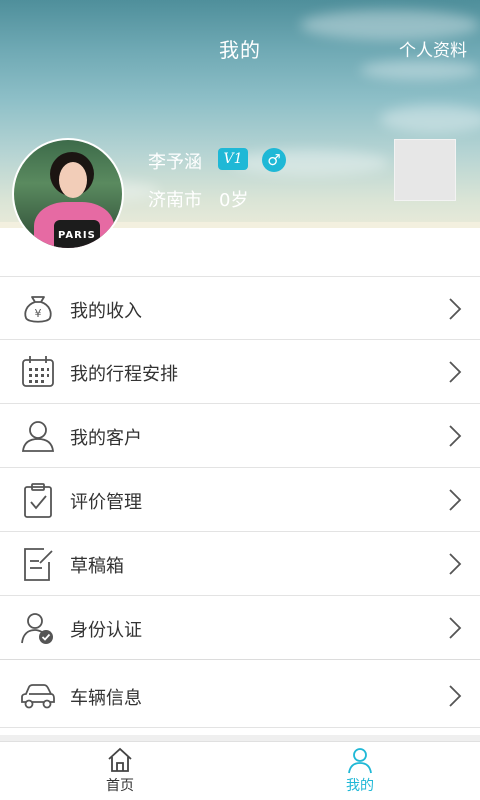 The height and width of the screenshot is (800, 480). I want to click on tab-label: 首页, so click(120, 786).